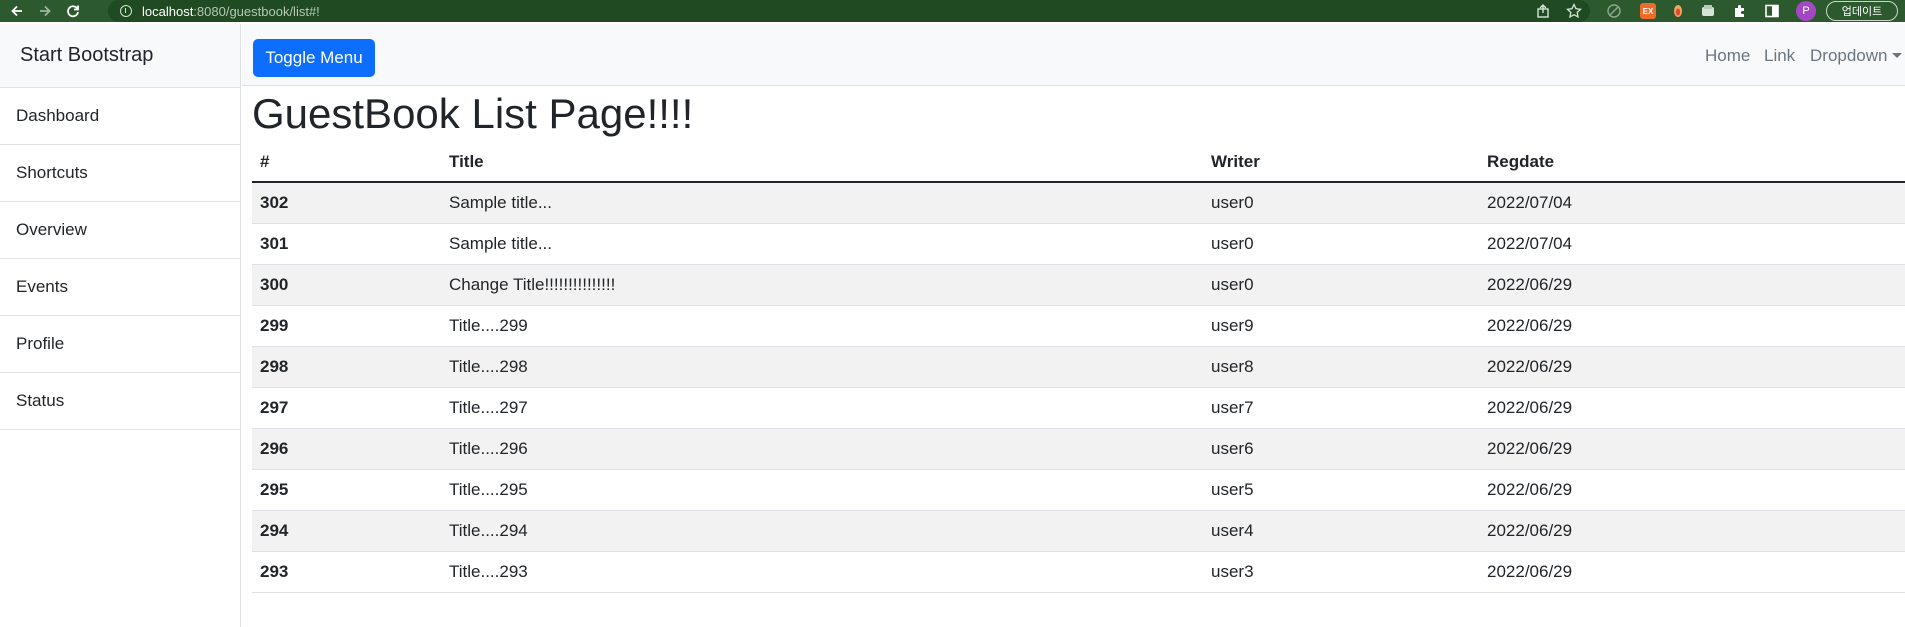  Describe the element at coordinates (346, 572) in the screenshot. I see `cell-number: 293` at that location.